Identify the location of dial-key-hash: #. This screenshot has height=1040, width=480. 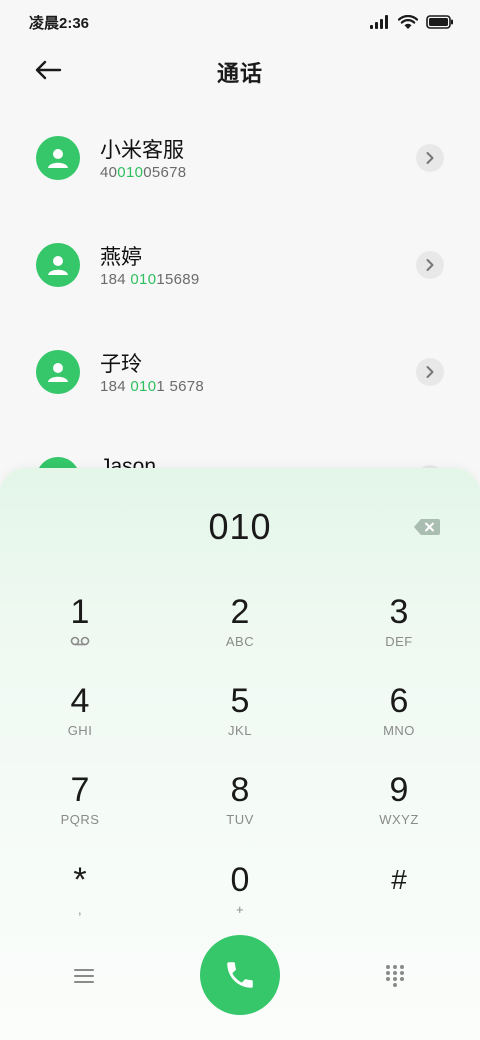
(399, 900).